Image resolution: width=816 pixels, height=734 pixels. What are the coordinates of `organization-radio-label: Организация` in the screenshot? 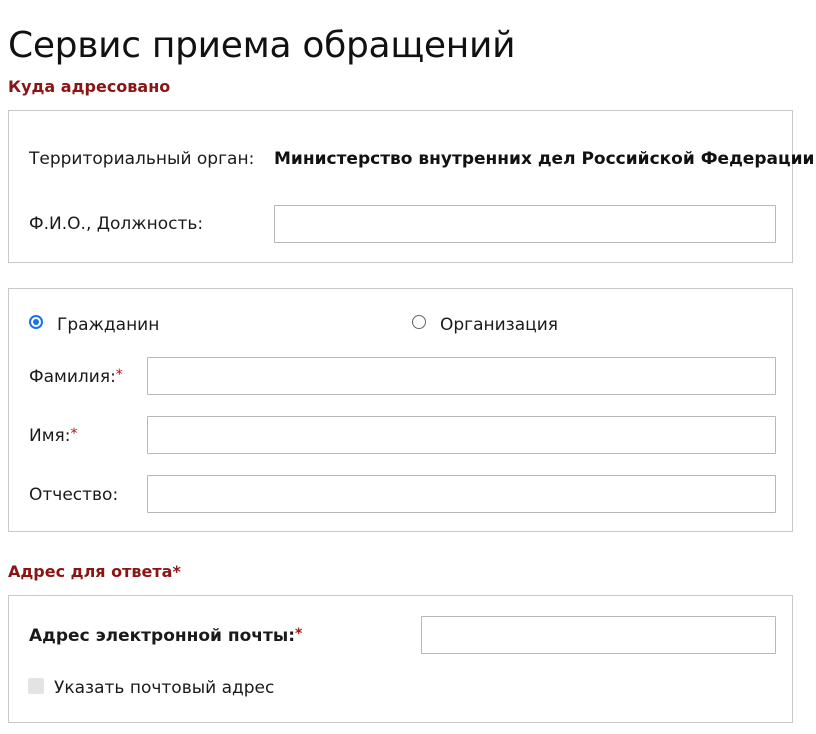 It's located at (499, 325).